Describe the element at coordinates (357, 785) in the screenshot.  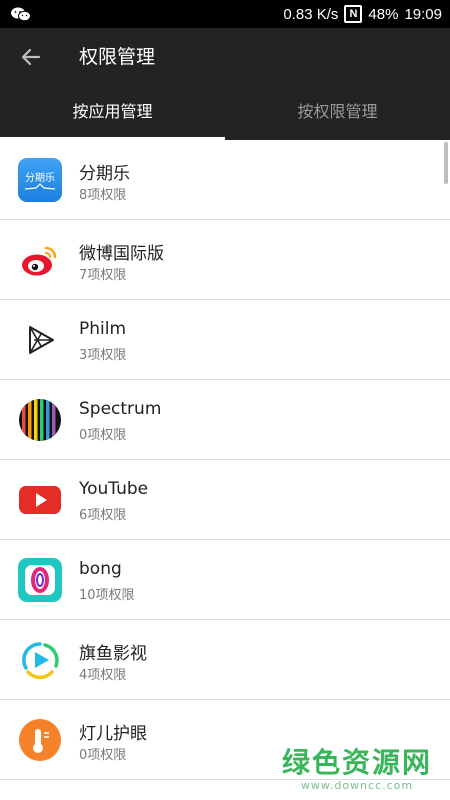
I see `watermark-url: www.downcc.com` at that location.